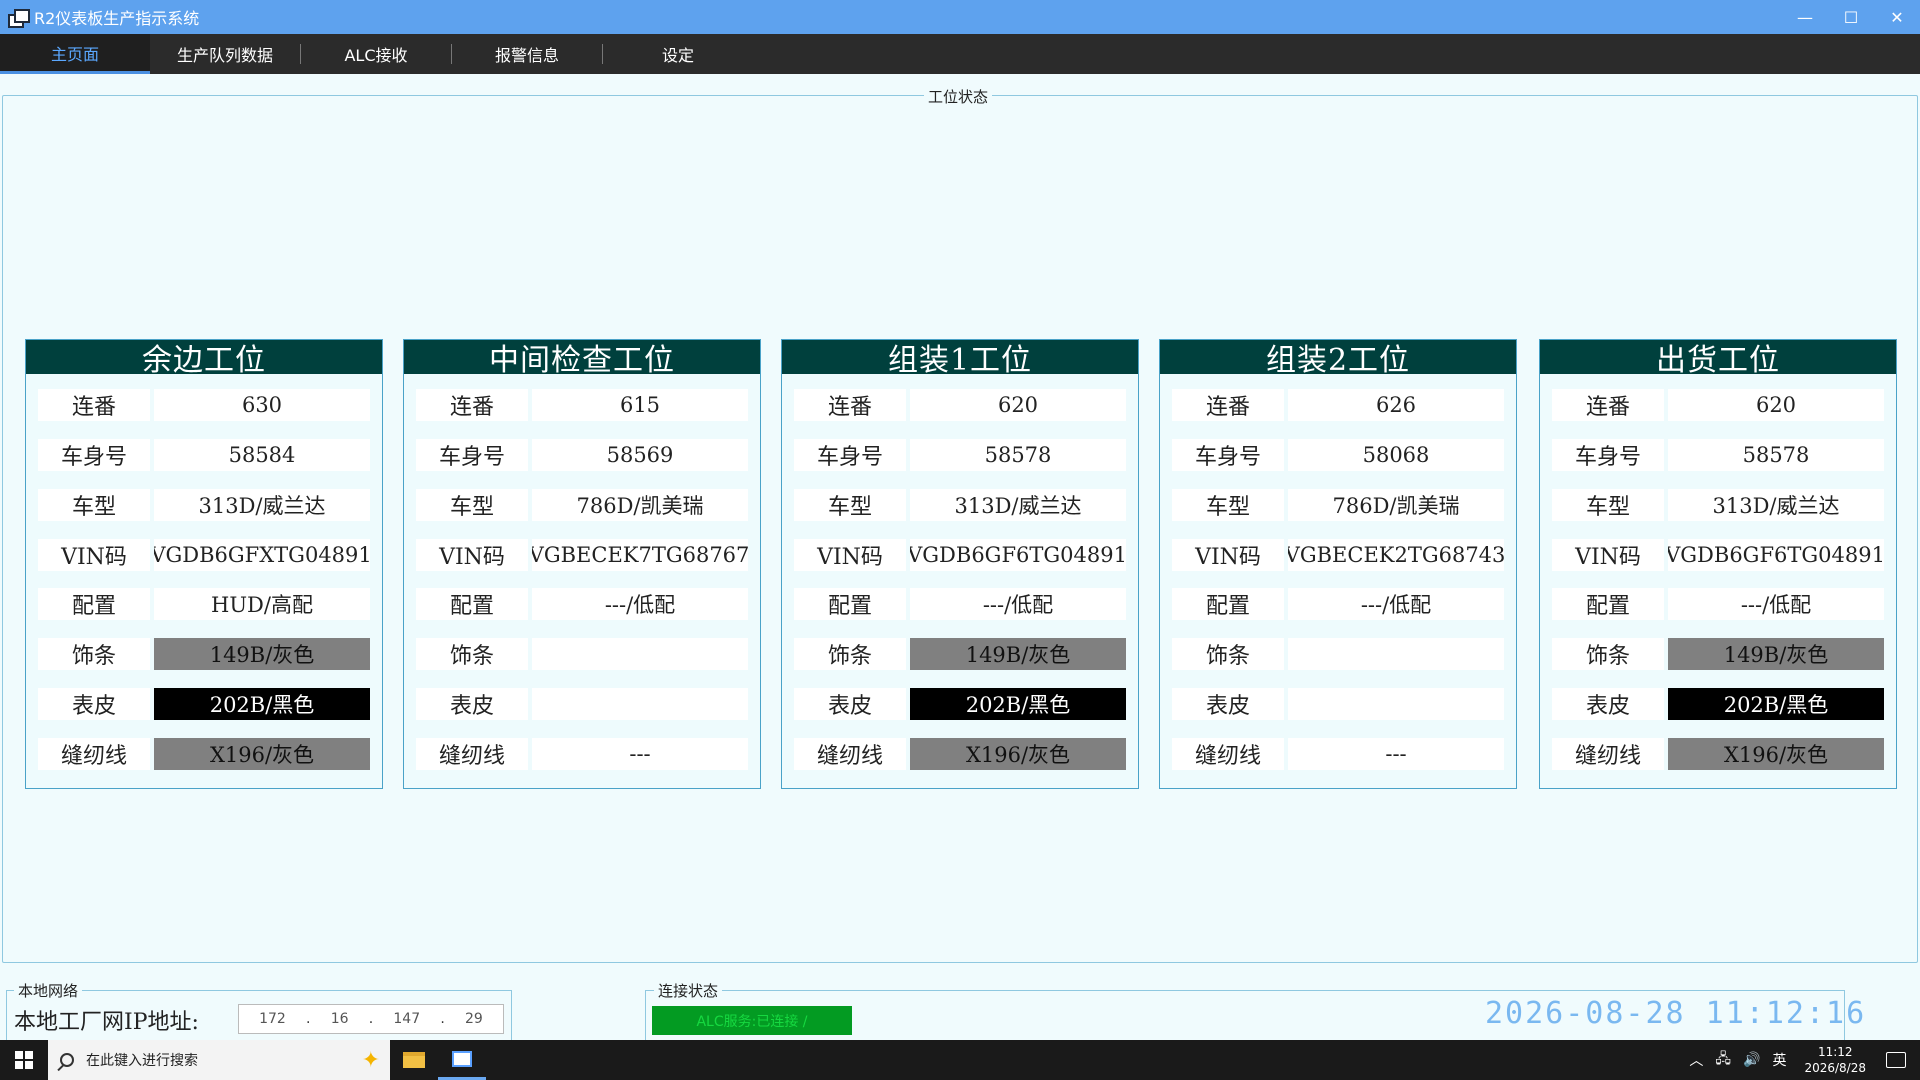 The height and width of the screenshot is (1080, 1920). I want to click on field-value: 786D/凯美瑞, so click(640, 505).